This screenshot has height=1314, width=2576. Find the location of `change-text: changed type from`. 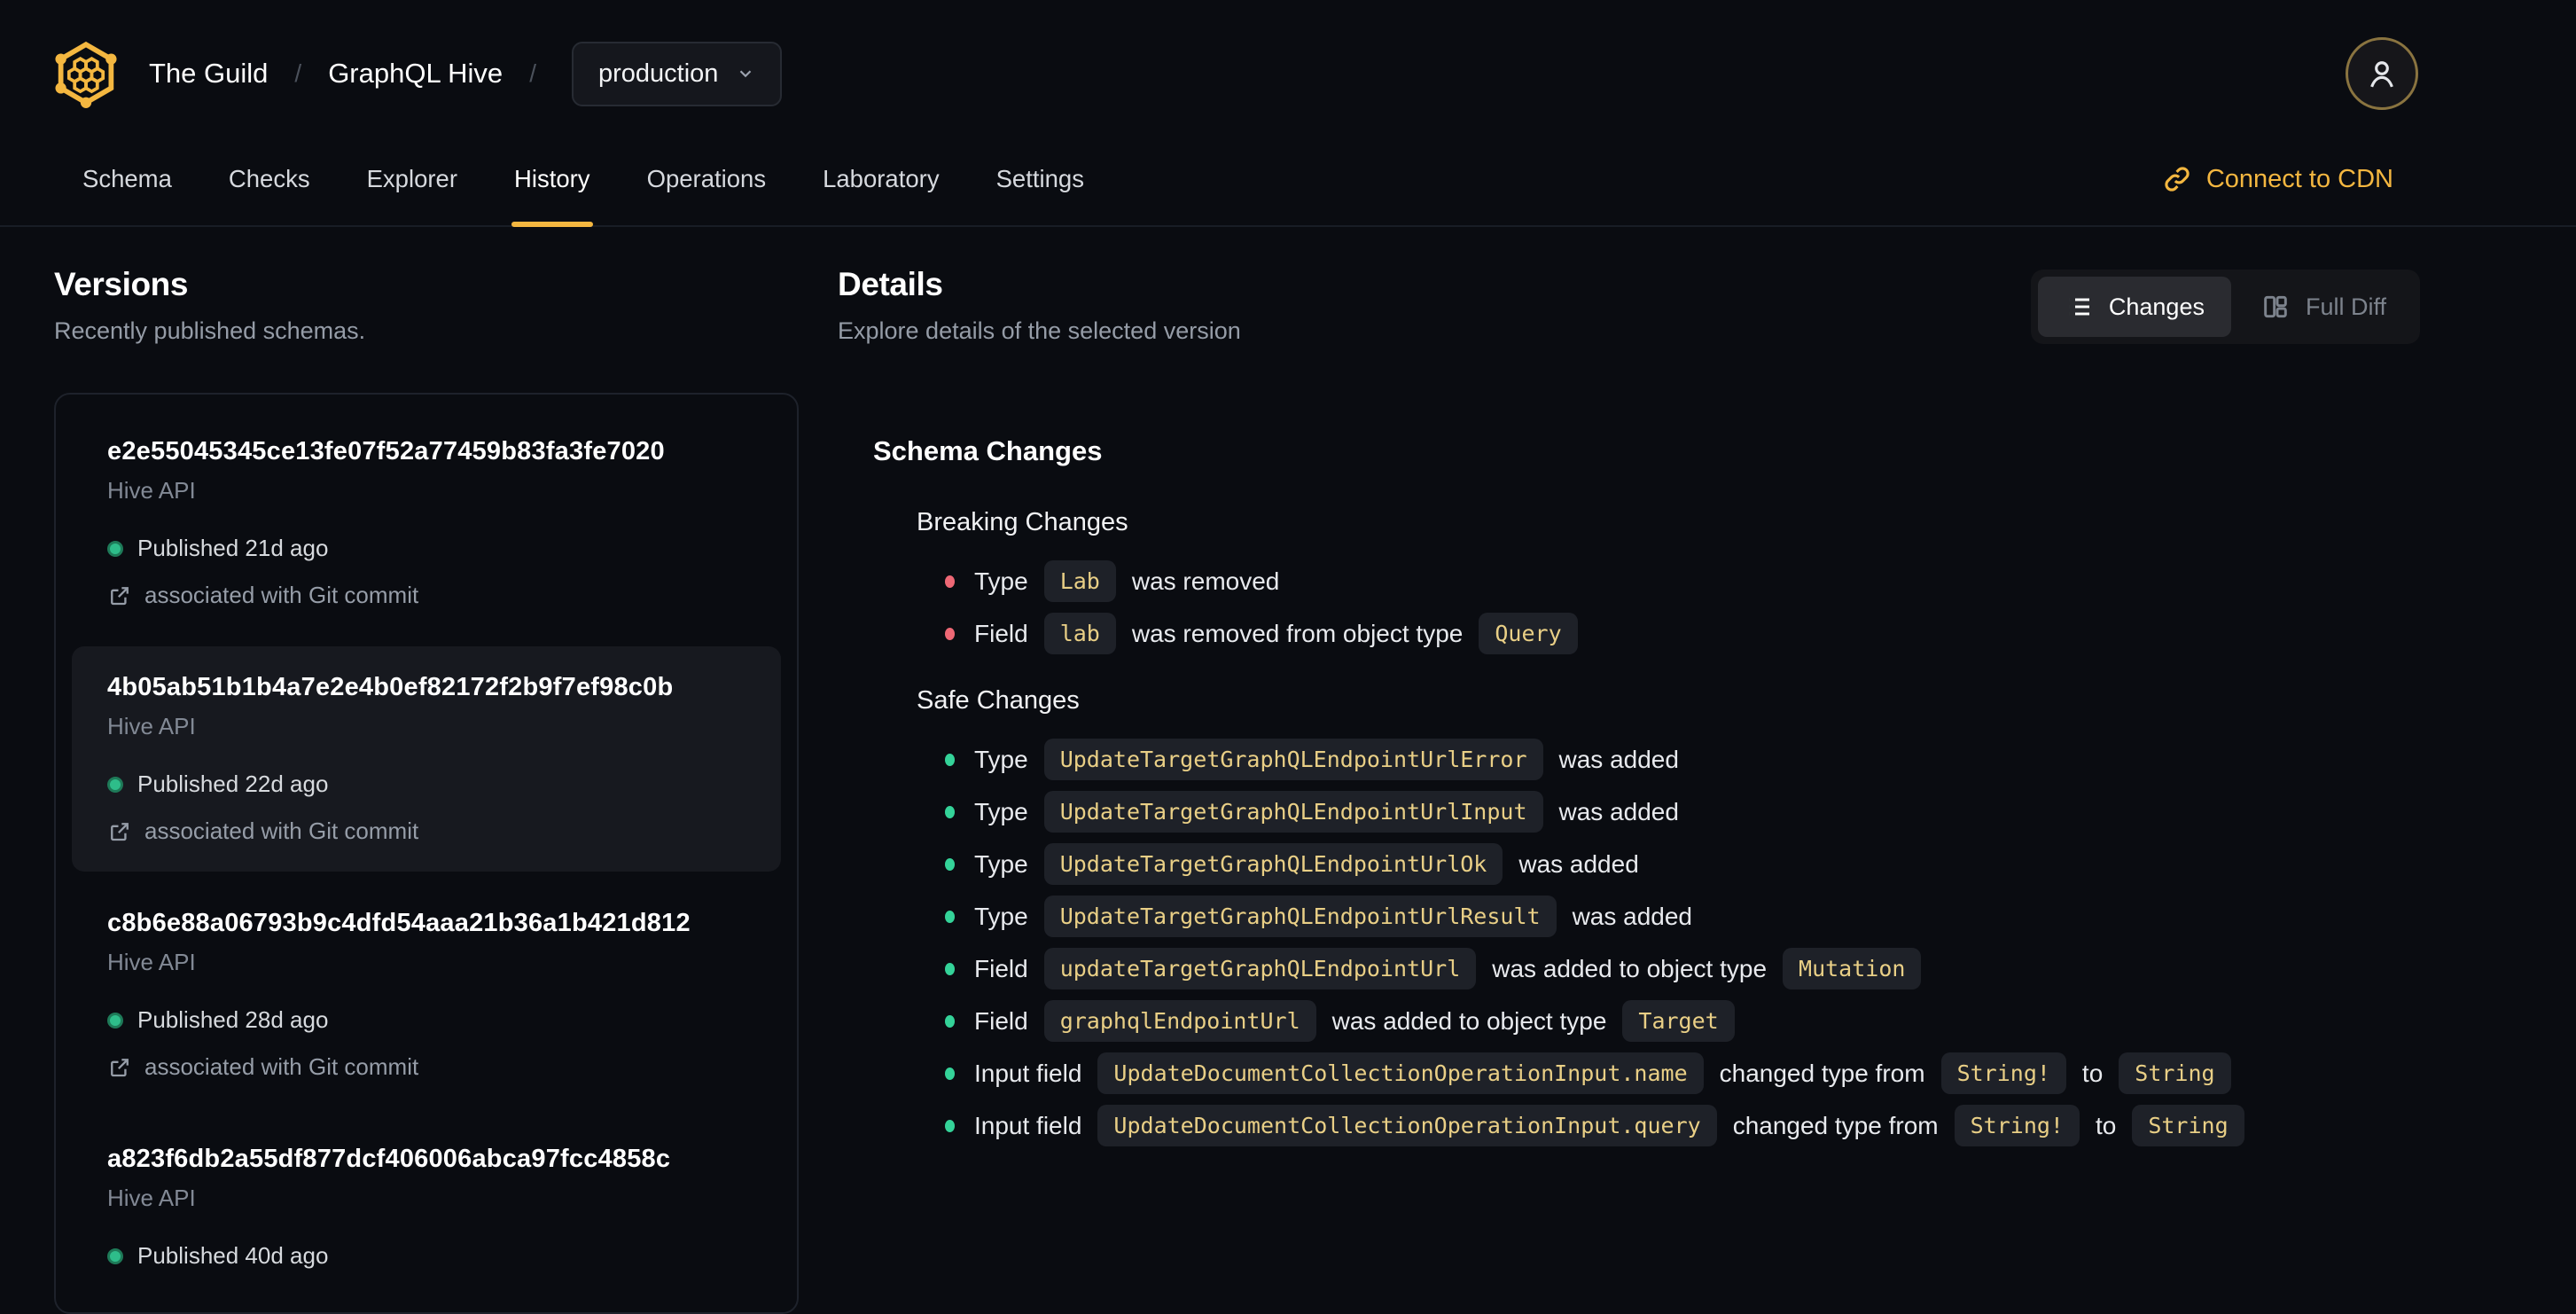

change-text: changed type from is located at coordinates (1822, 1073).